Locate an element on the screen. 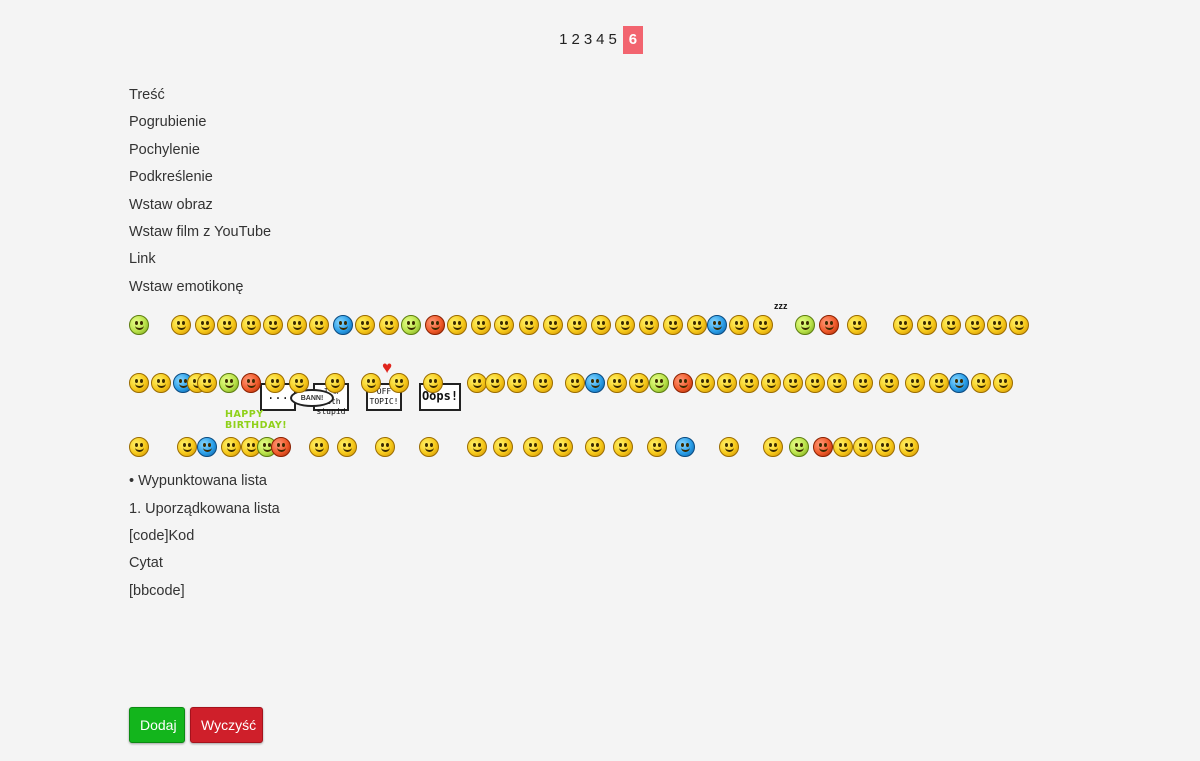  page-link-3: 3 is located at coordinates (588, 40).